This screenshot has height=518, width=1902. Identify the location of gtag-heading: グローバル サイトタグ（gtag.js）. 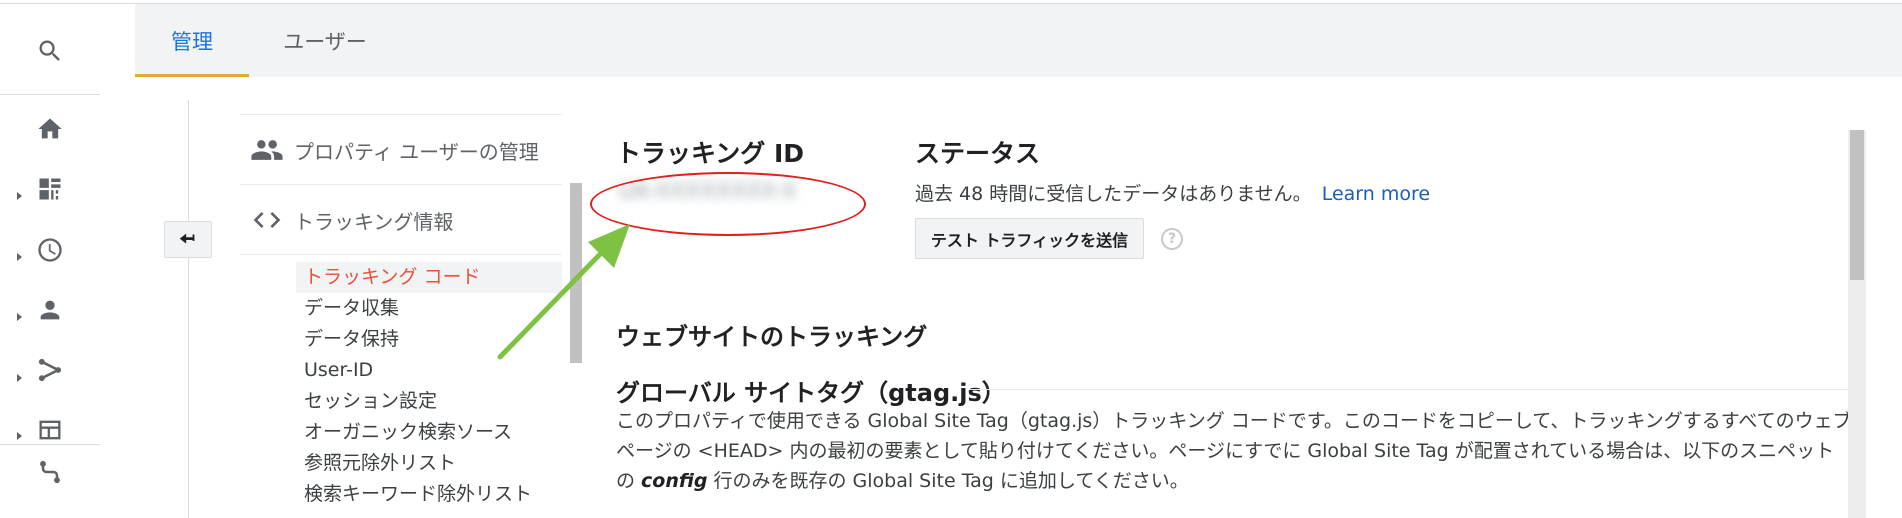
(811, 393).